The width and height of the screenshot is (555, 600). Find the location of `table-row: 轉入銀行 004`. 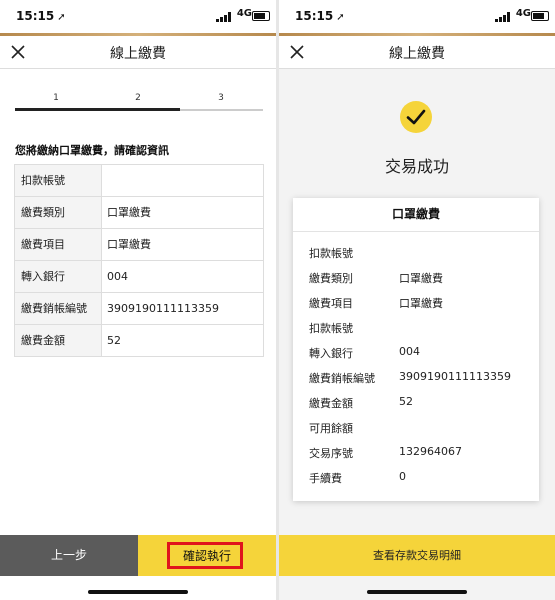

table-row: 轉入銀行 004 is located at coordinates (139, 277).